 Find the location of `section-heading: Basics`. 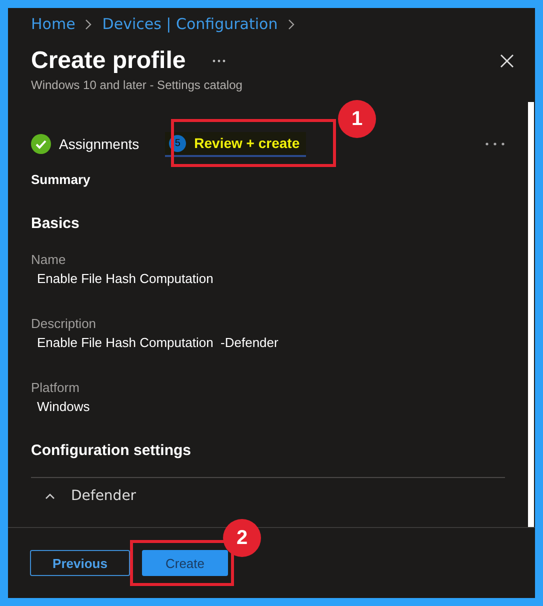

section-heading: Basics is located at coordinates (55, 223).